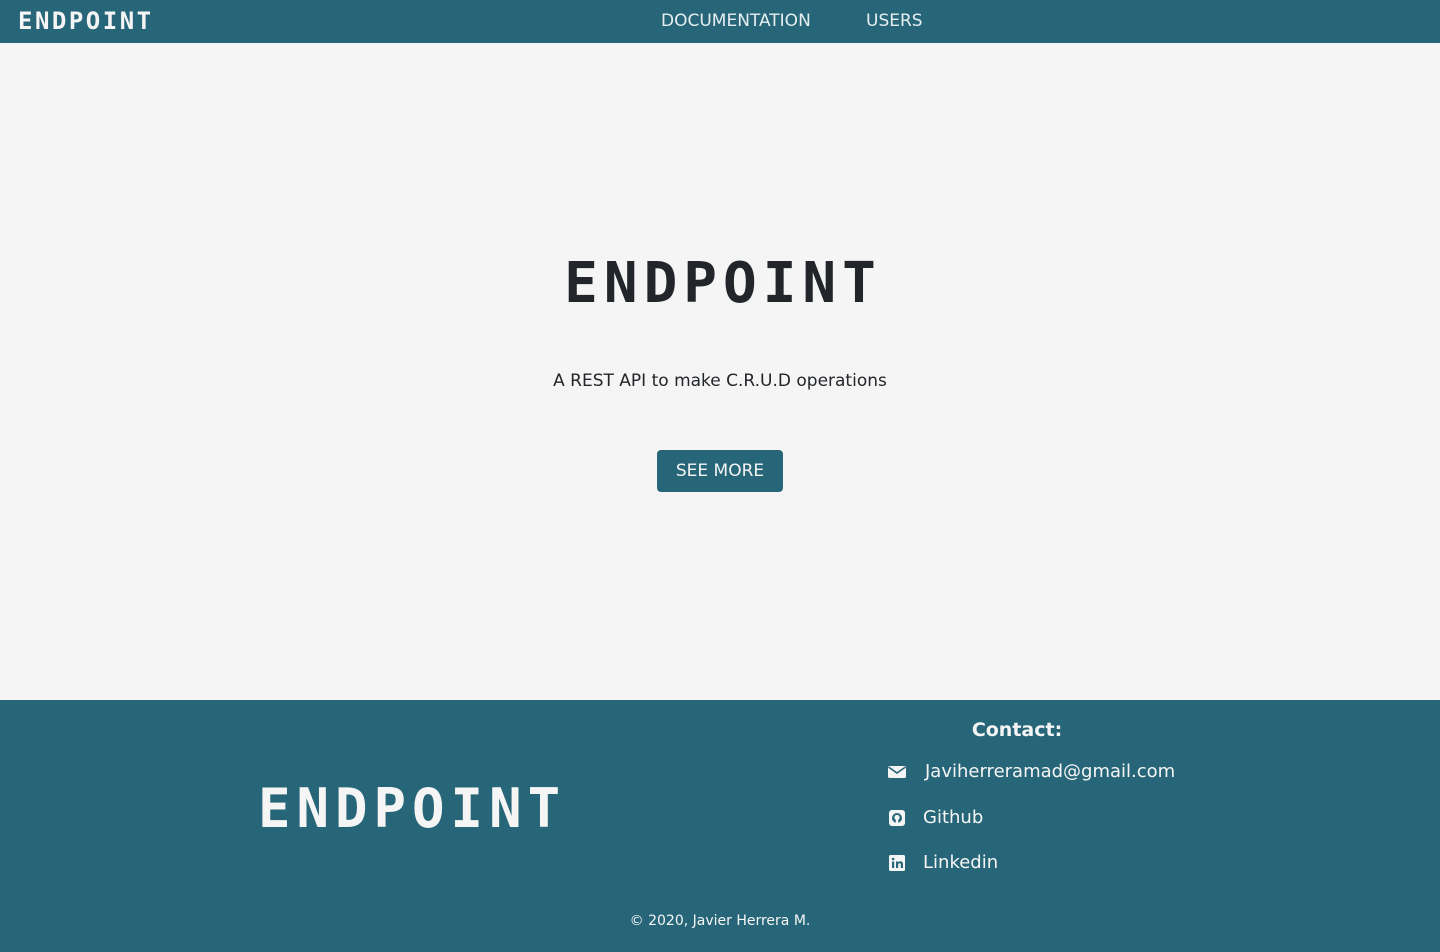 The height and width of the screenshot is (952, 1440). What do you see at coordinates (894, 21) in the screenshot?
I see `nav-link-users: USERS` at bounding box center [894, 21].